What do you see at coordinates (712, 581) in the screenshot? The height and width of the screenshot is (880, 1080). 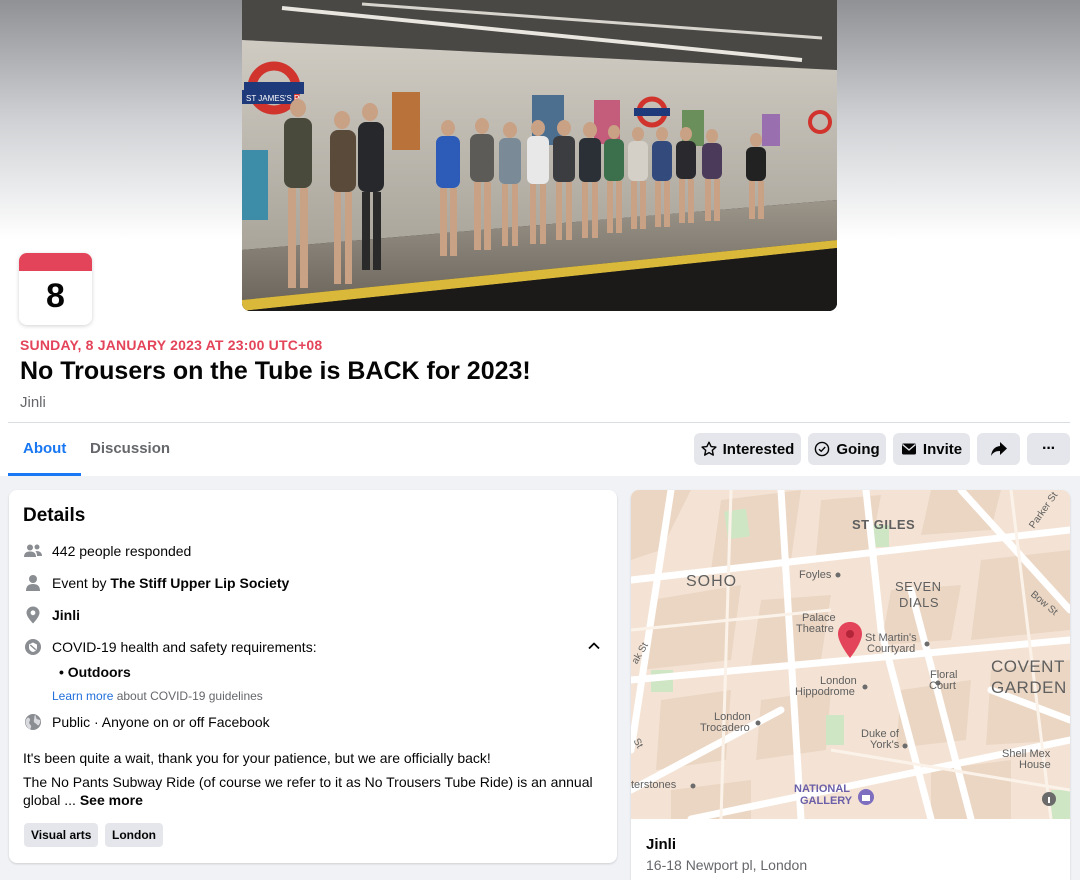 I see `map-label-soho: SOHO` at bounding box center [712, 581].